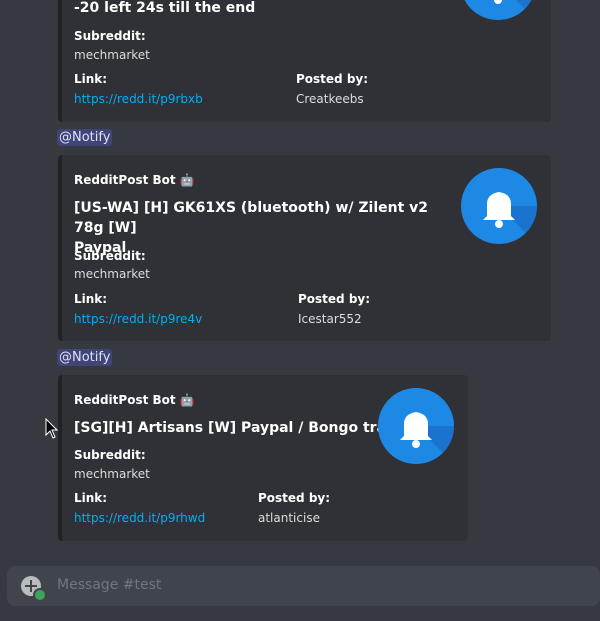 The width and height of the screenshot is (600, 621). What do you see at coordinates (330, 99) in the screenshot?
I see `posted-by-value: Creatkeebs` at bounding box center [330, 99].